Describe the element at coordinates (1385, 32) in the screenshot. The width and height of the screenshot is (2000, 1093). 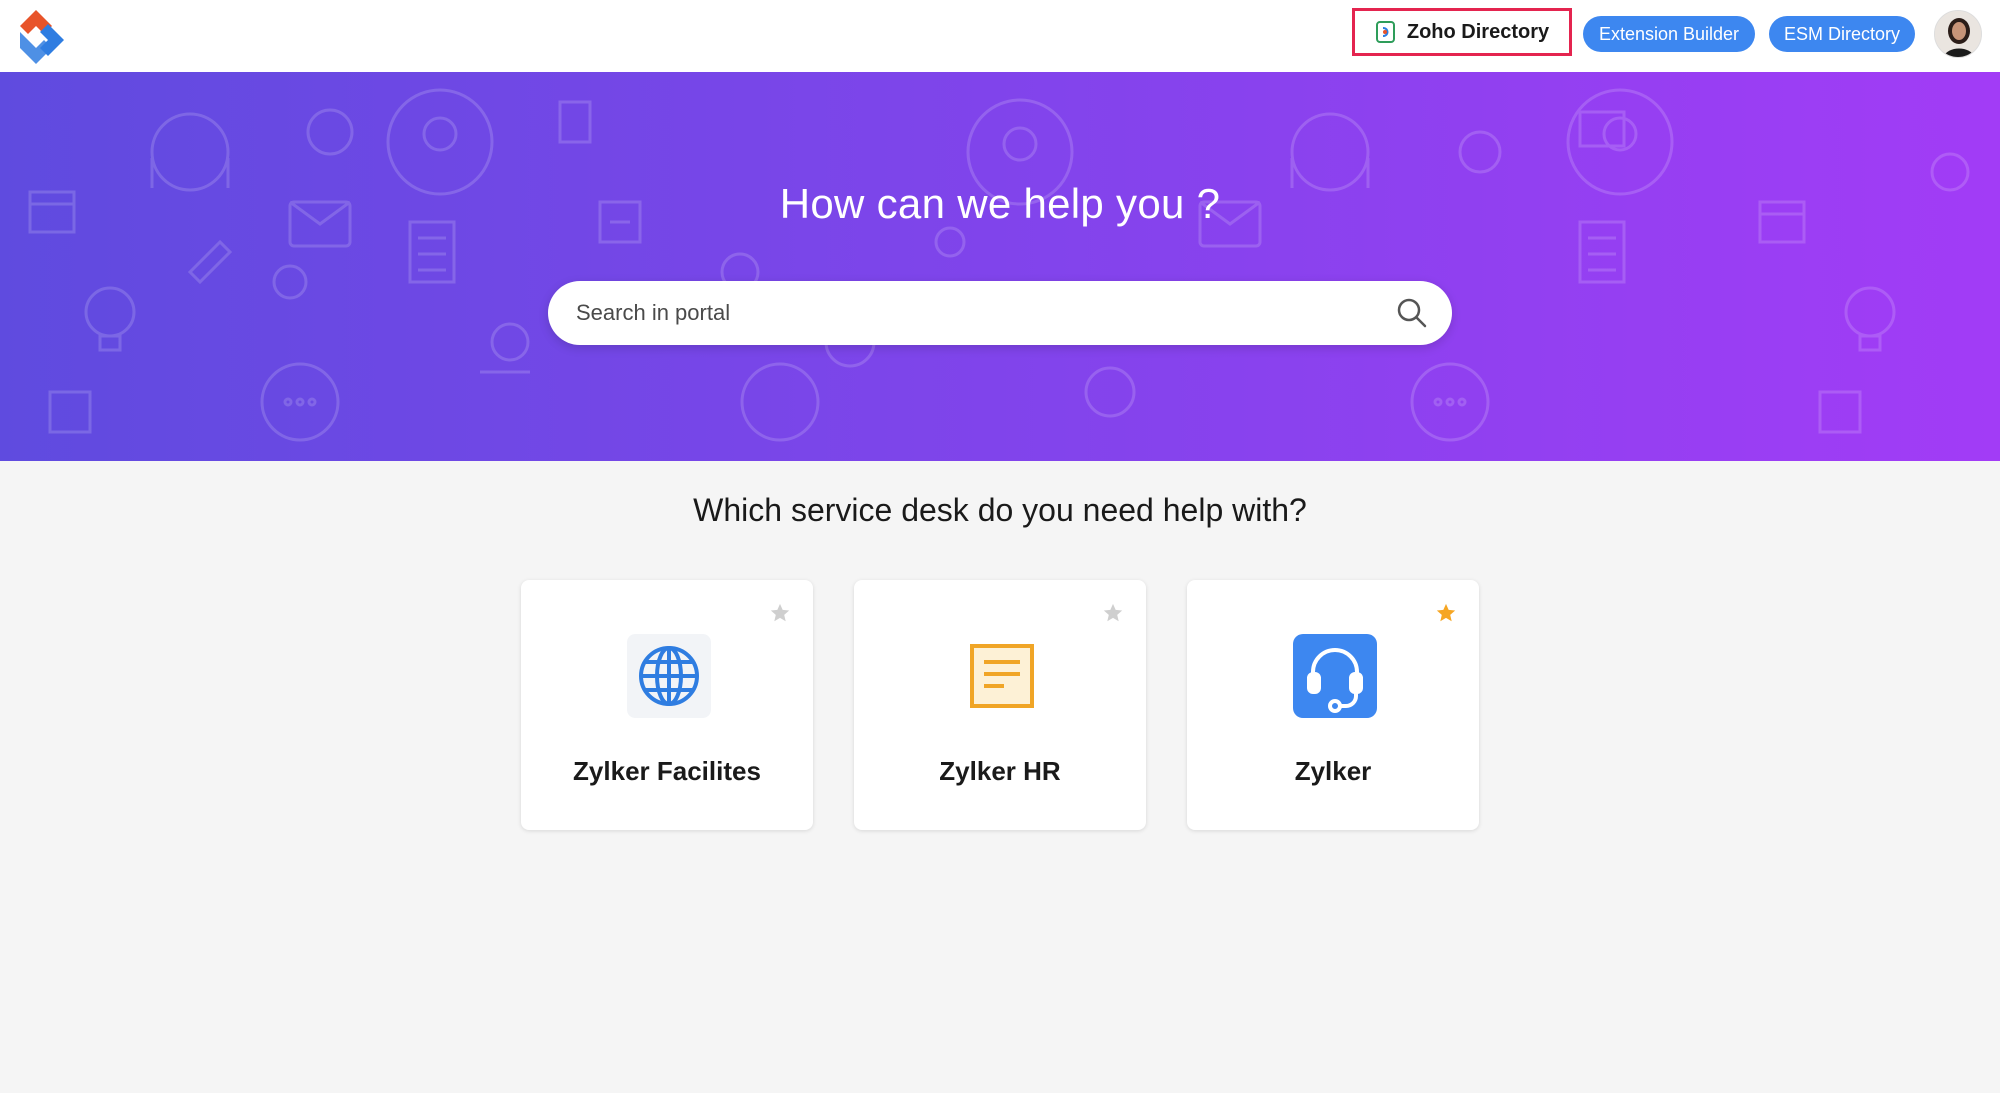
I see `zoho-directory-icon` at that location.